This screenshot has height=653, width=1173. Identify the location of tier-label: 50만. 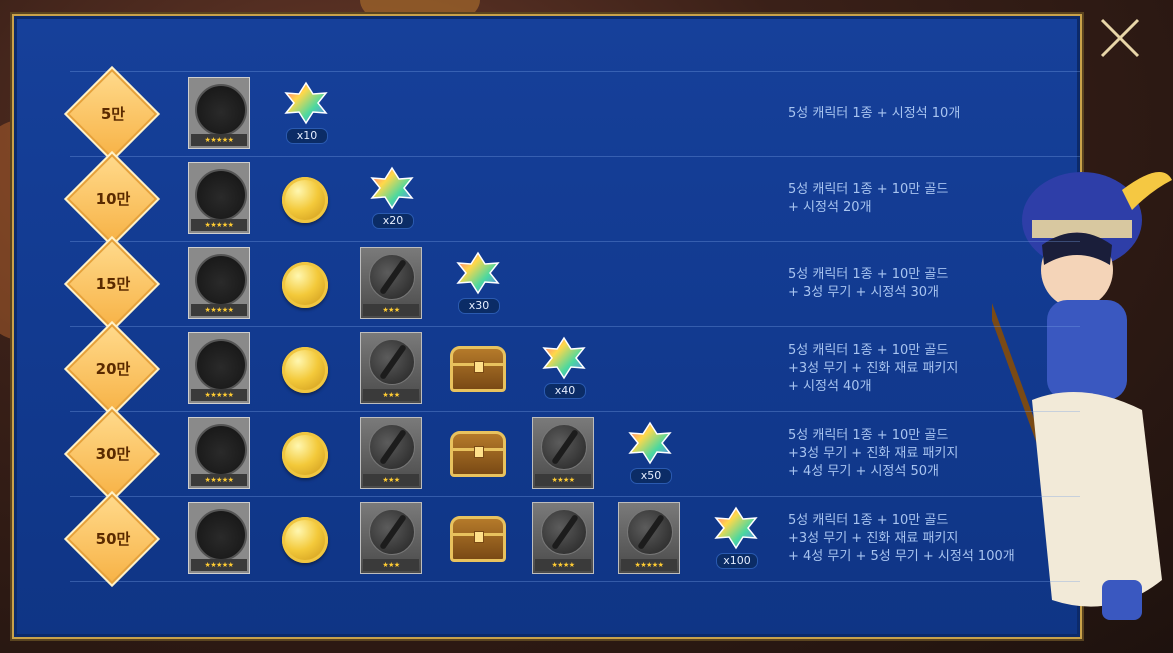
(113, 539).